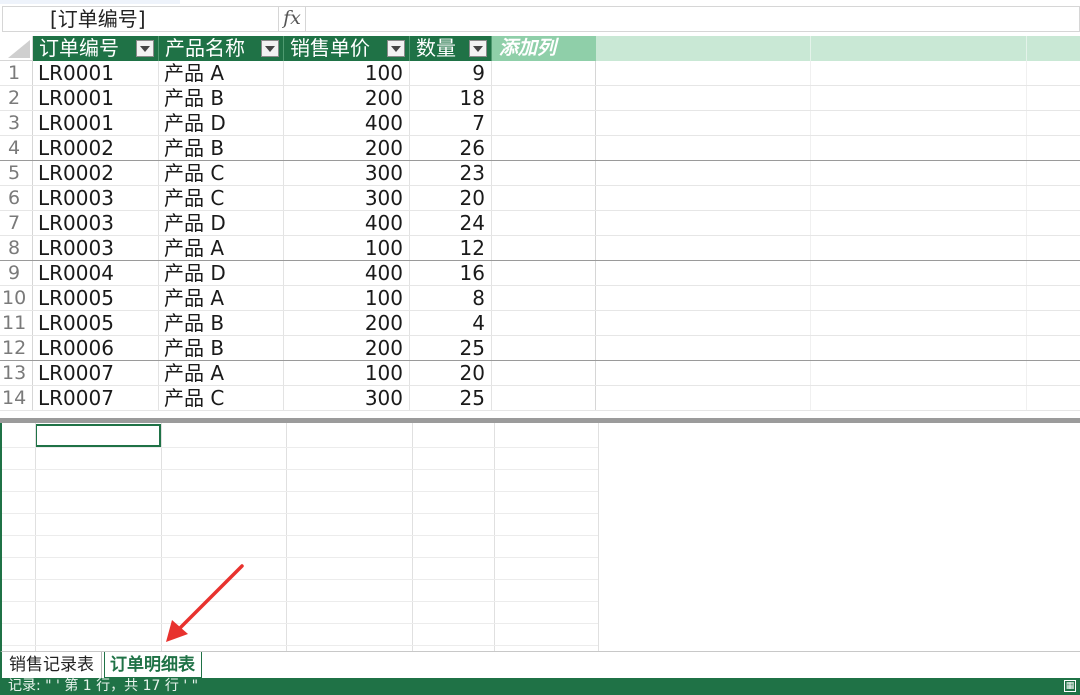  What do you see at coordinates (96, 348) in the screenshot?
I see `cell-order-id: LR0006` at bounding box center [96, 348].